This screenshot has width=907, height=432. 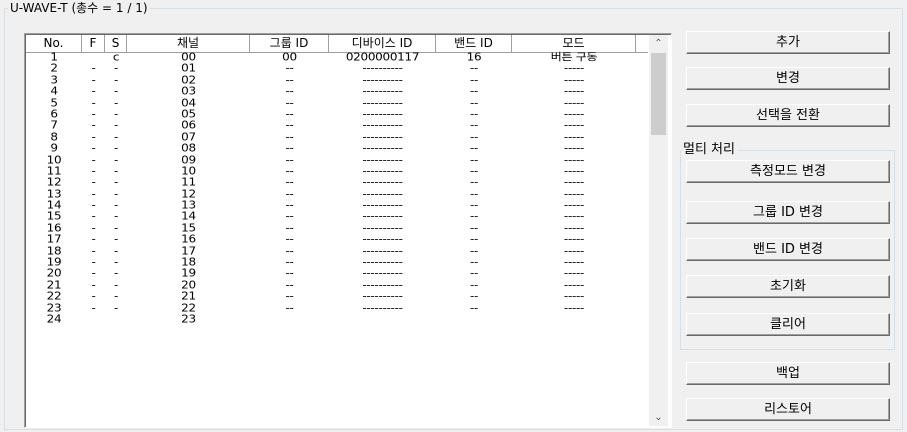 I want to click on cell-no: 12, so click(x=54, y=182).